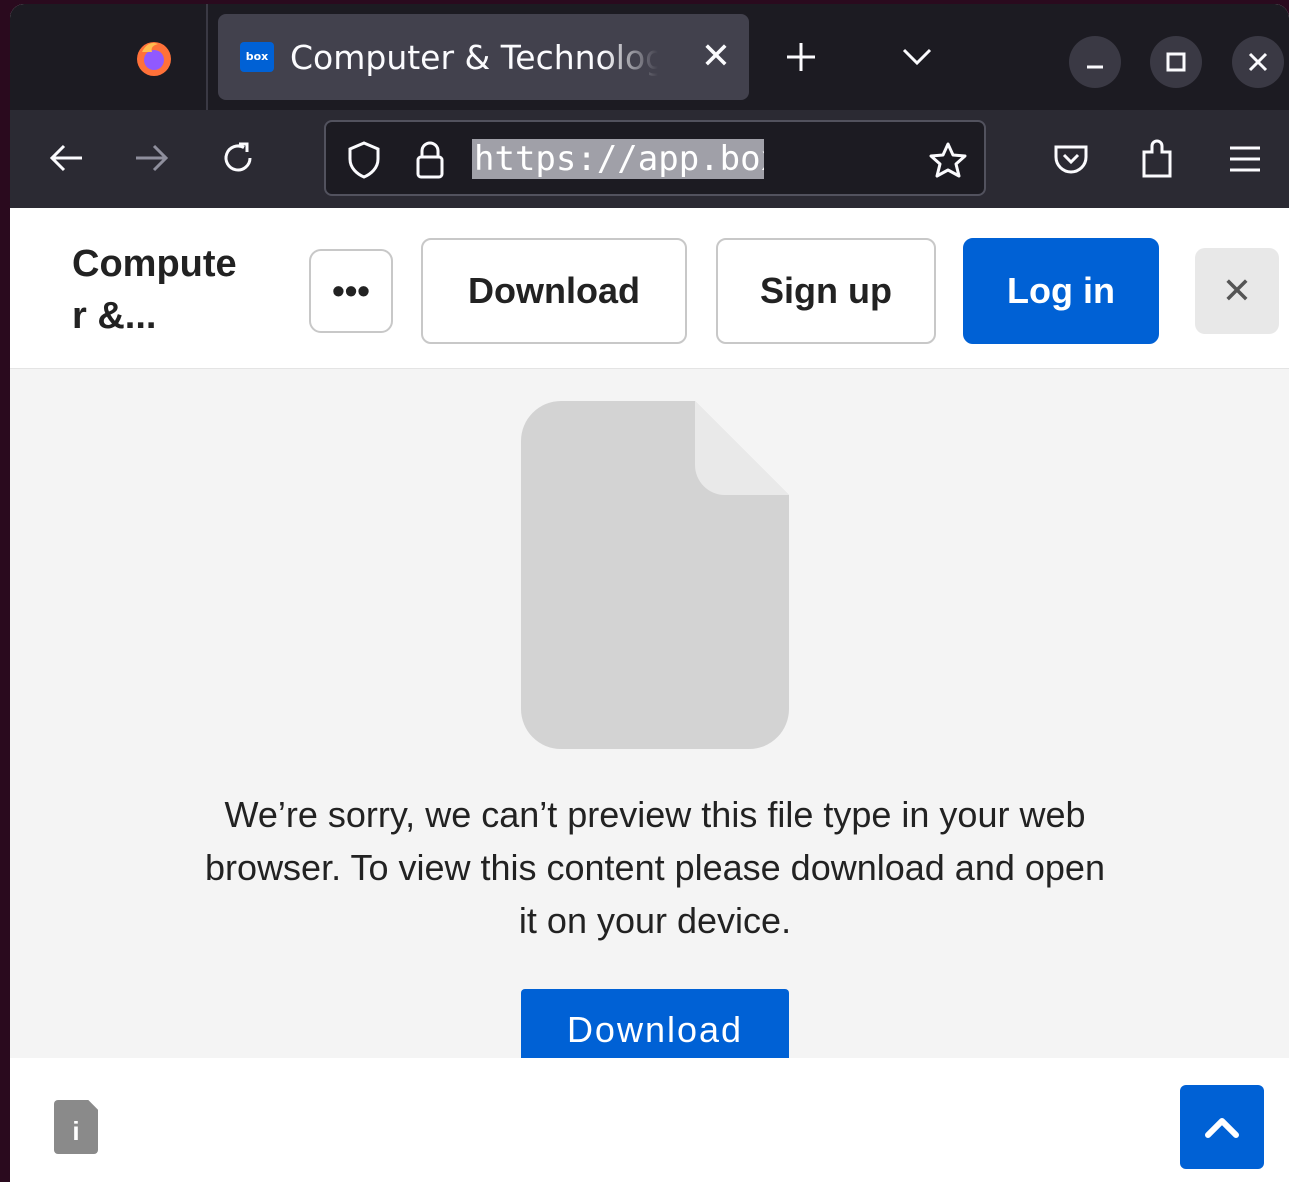  What do you see at coordinates (948, 160) in the screenshot?
I see `bookmark-star-icon` at bounding box center [948, 160].